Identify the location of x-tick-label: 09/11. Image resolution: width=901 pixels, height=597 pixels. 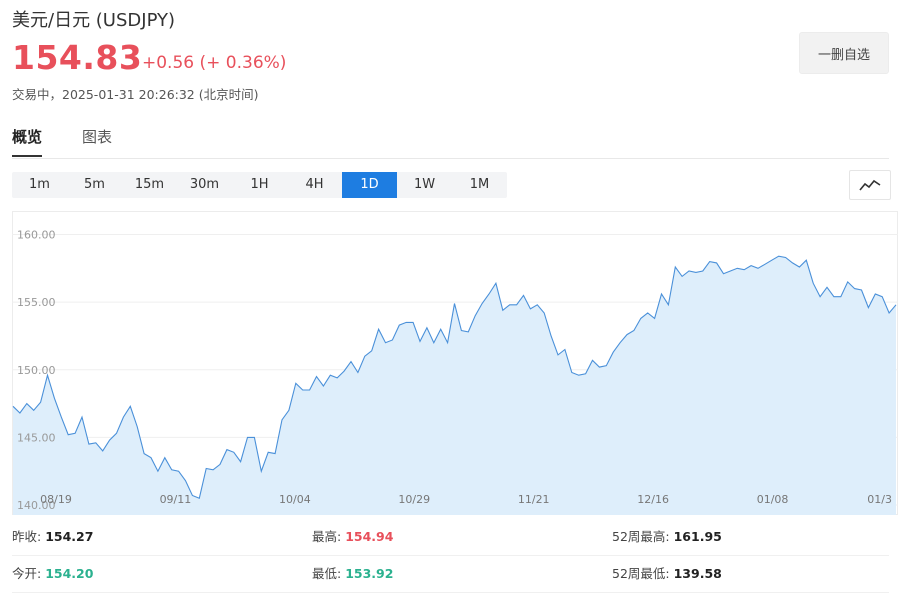
(176, 499).